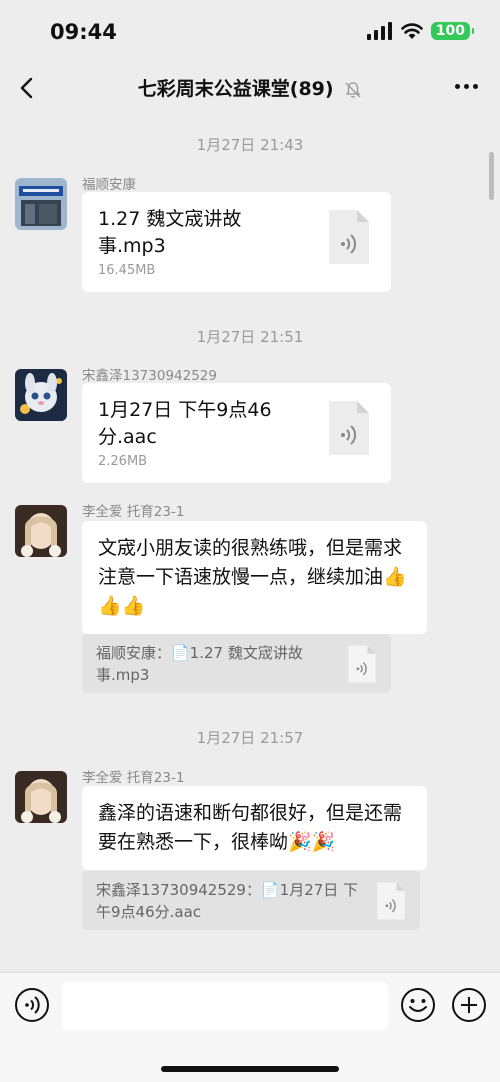 This screenshot has width=500, height=1082. I want to click on message-timestamp: 1月27日 21:57, so click(250, 738).